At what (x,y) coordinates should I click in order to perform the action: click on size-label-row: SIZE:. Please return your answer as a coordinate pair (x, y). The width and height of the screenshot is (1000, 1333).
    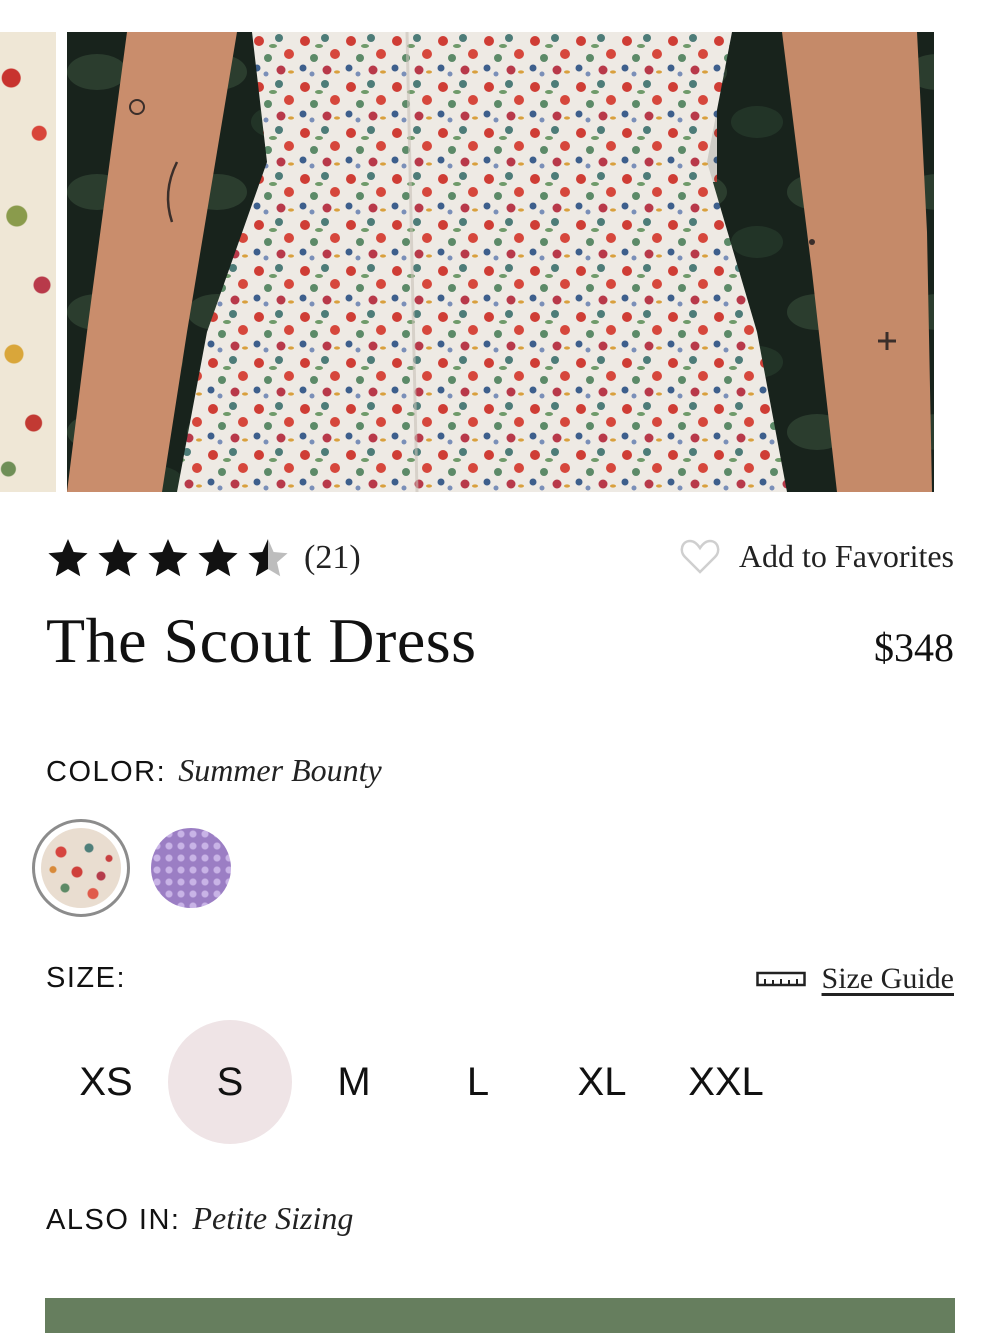
    Looking at the image, I should click on (86, 978).